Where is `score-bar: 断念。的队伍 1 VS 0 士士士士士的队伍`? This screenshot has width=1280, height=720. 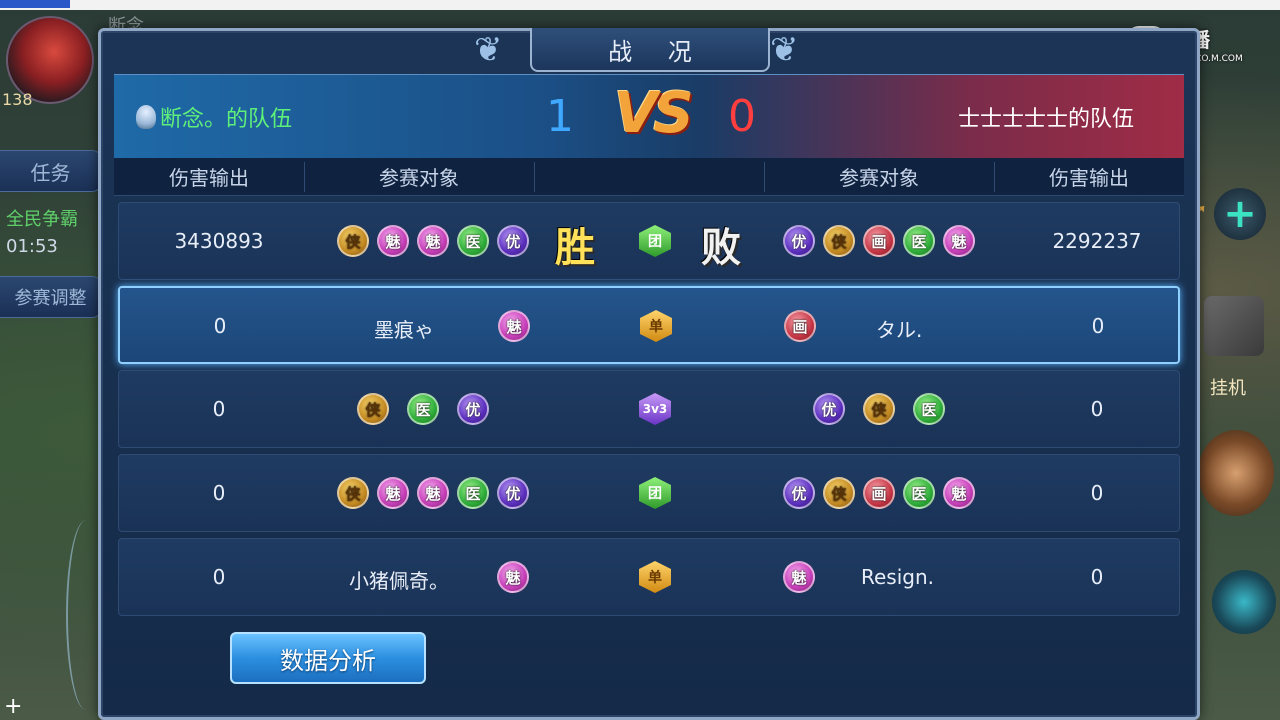
score-bar: 断念。的队伍 1 VS 0 士士士士士的队伍 is located at coordinates (649, 116).